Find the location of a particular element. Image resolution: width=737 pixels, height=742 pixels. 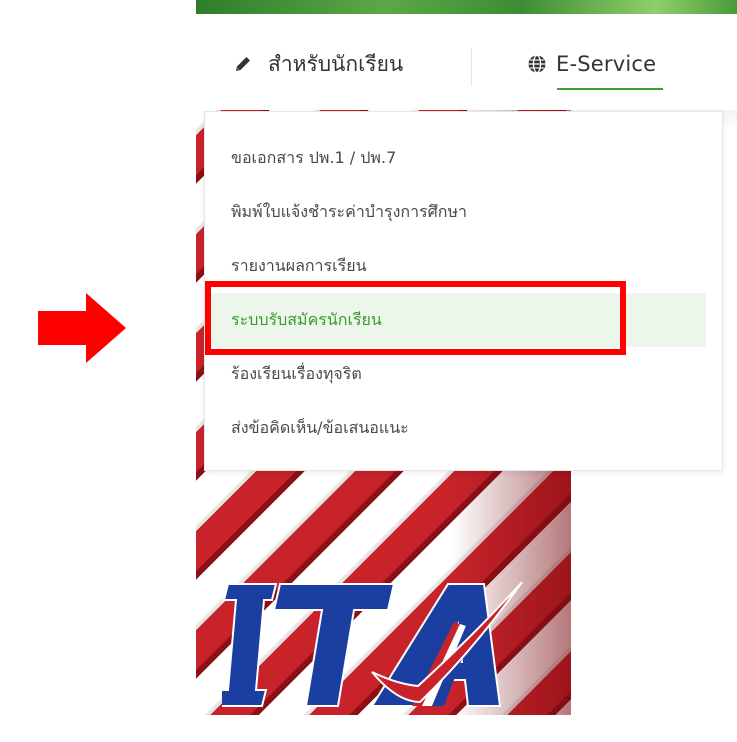

top-navigation: สำหรับนักเรียน E-Service is located at coordinates (466, 62).